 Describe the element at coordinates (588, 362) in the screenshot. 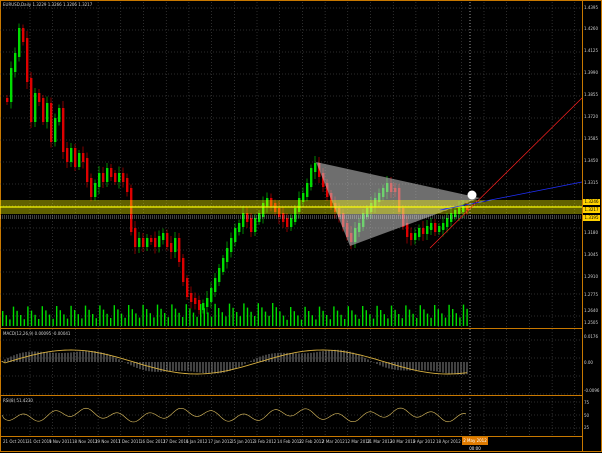

I see `macd-axis-label: 0.00` at that location.